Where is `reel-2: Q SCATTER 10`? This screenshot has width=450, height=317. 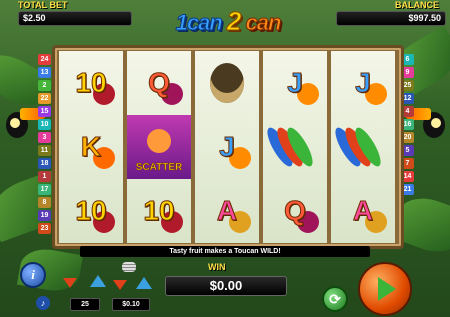
reel-2: Q SCATTER 10 is located at coordinates (159, 147).